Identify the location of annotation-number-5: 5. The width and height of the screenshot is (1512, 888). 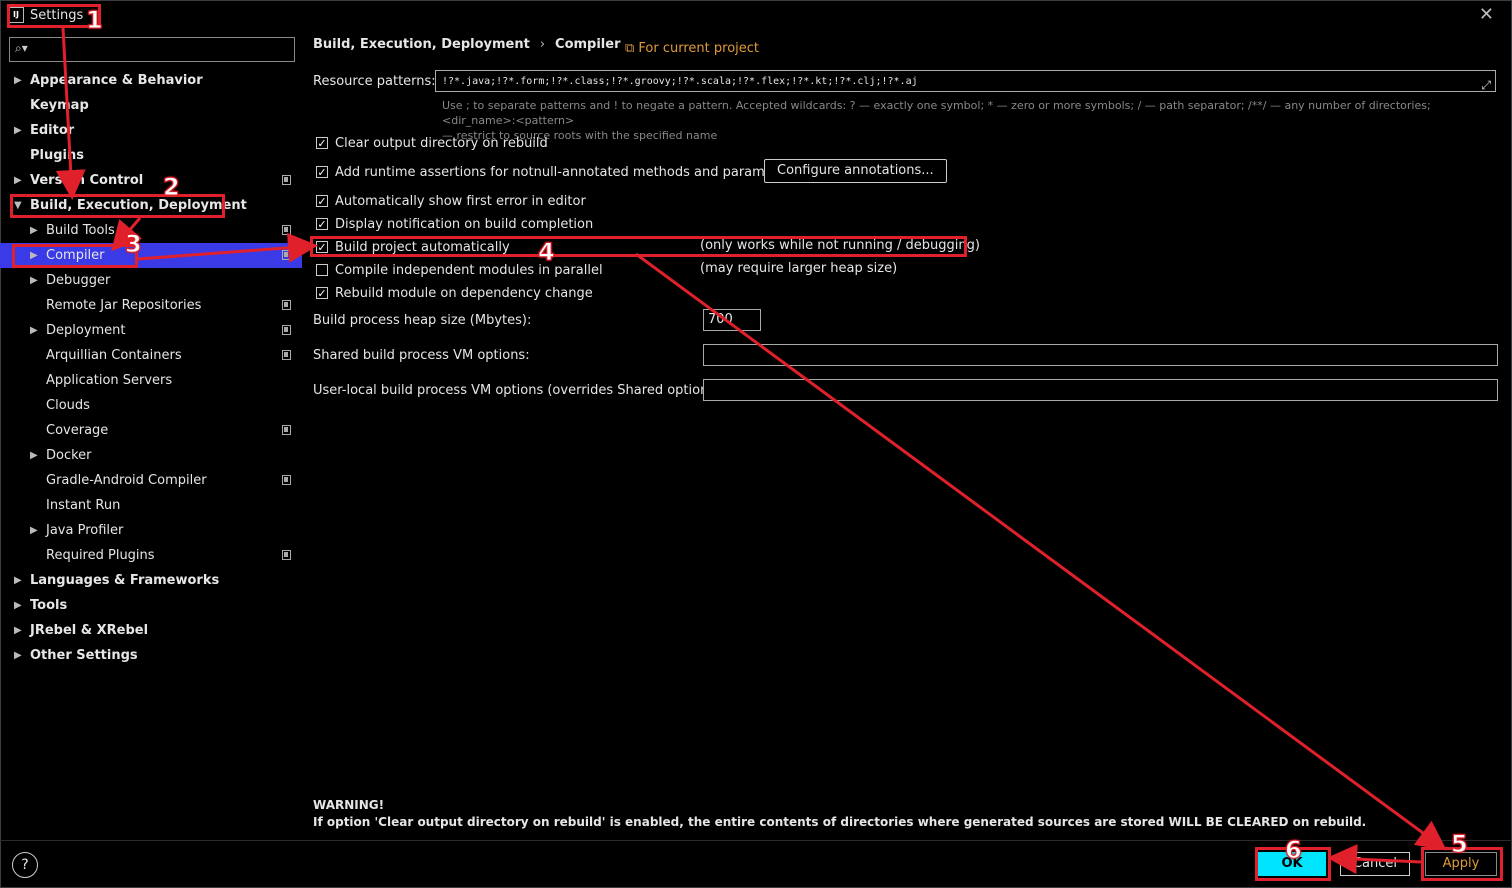
(1460, 844).